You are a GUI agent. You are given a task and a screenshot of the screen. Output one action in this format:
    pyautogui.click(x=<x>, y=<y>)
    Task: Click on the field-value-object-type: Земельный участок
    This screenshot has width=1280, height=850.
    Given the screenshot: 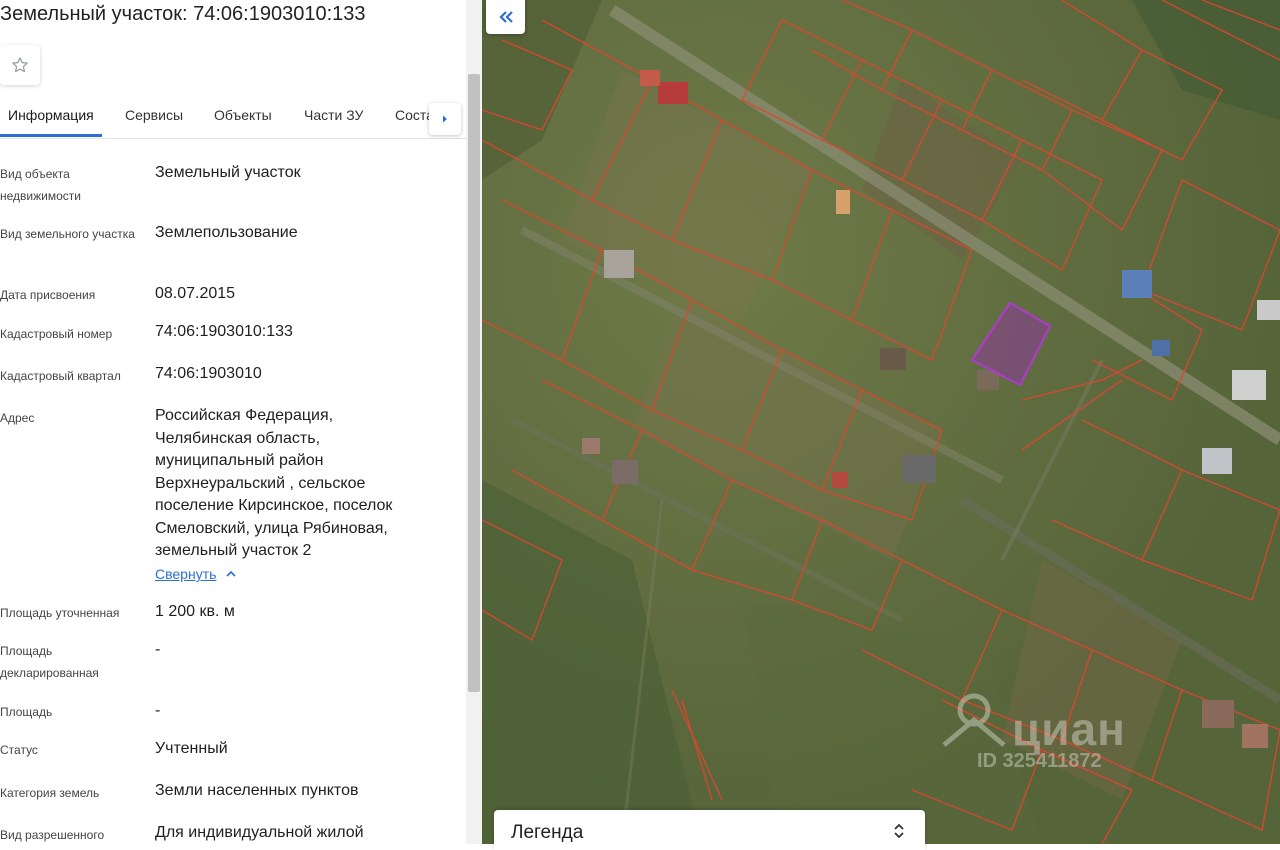 What is the action you would take?
    pyautogui.click(x=228, y=172)
    